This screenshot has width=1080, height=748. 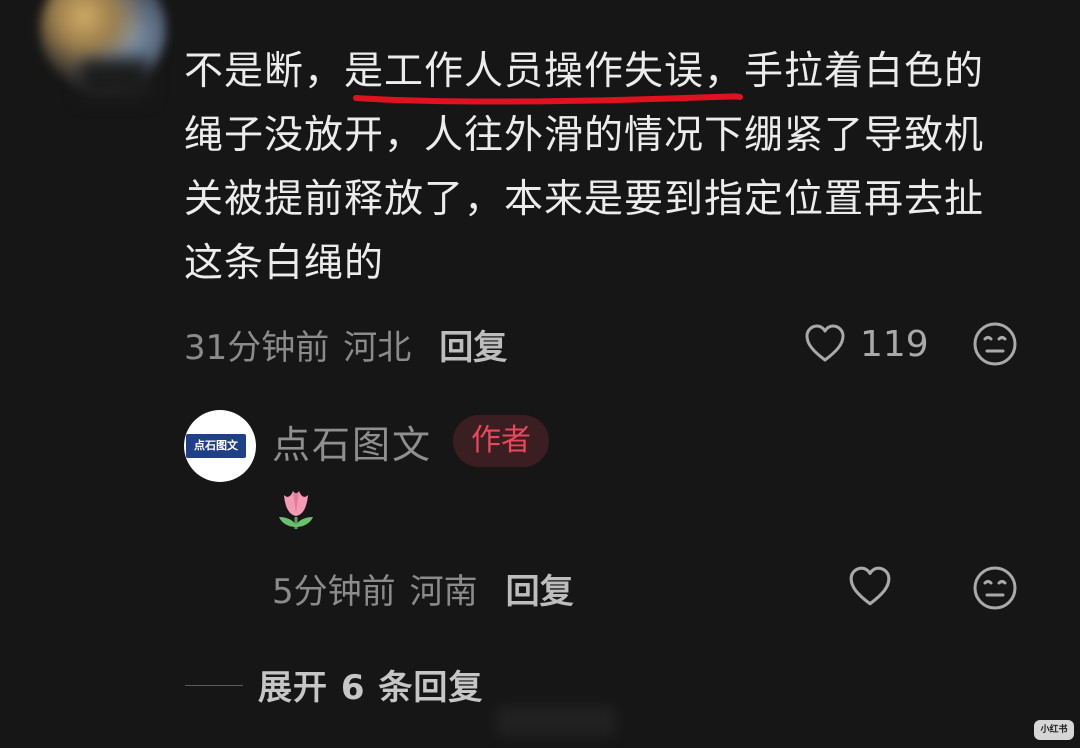 What do you see at coordinates (894, 344) in the screenshot?
I see `like-count: 119` at bounding box center [894, 344].